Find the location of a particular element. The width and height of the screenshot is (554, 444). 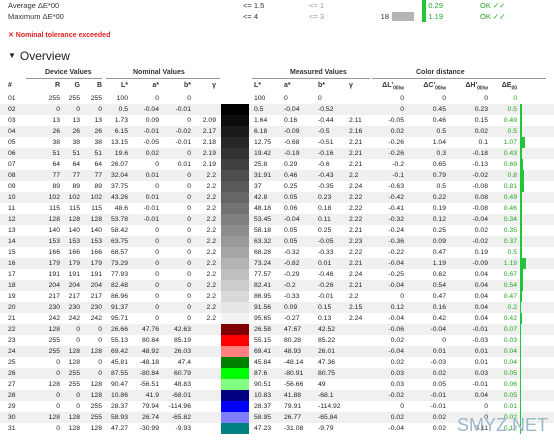

cell-dH: -0.02 is located at coordinates (480, 241).